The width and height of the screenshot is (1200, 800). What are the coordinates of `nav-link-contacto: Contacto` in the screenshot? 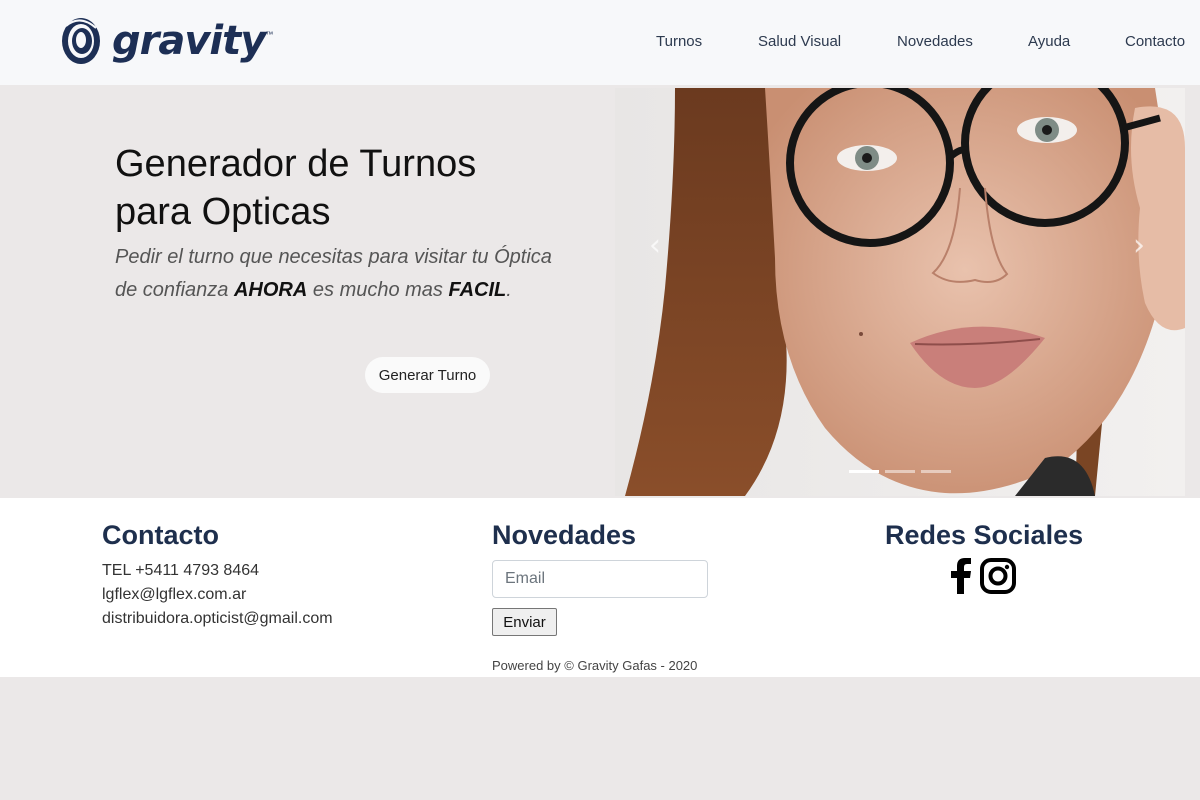 It's located at (1155, 41).